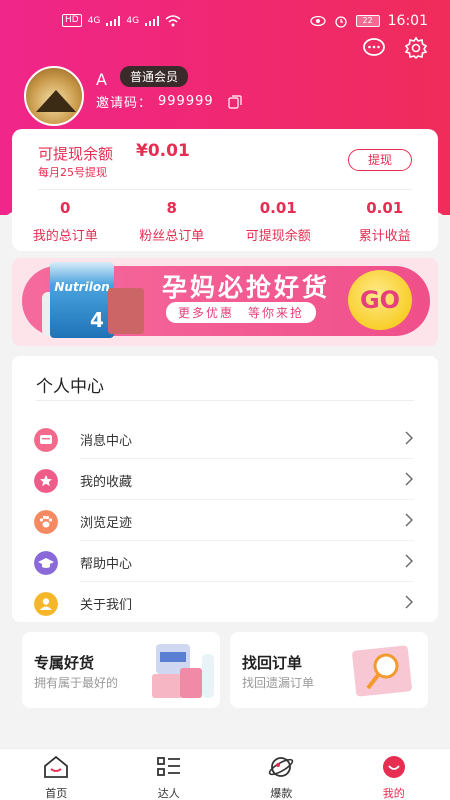 This screenshot has height=800, width=450. I want to click on withdrawable-amount: ¥0.01, so click(163, 151).